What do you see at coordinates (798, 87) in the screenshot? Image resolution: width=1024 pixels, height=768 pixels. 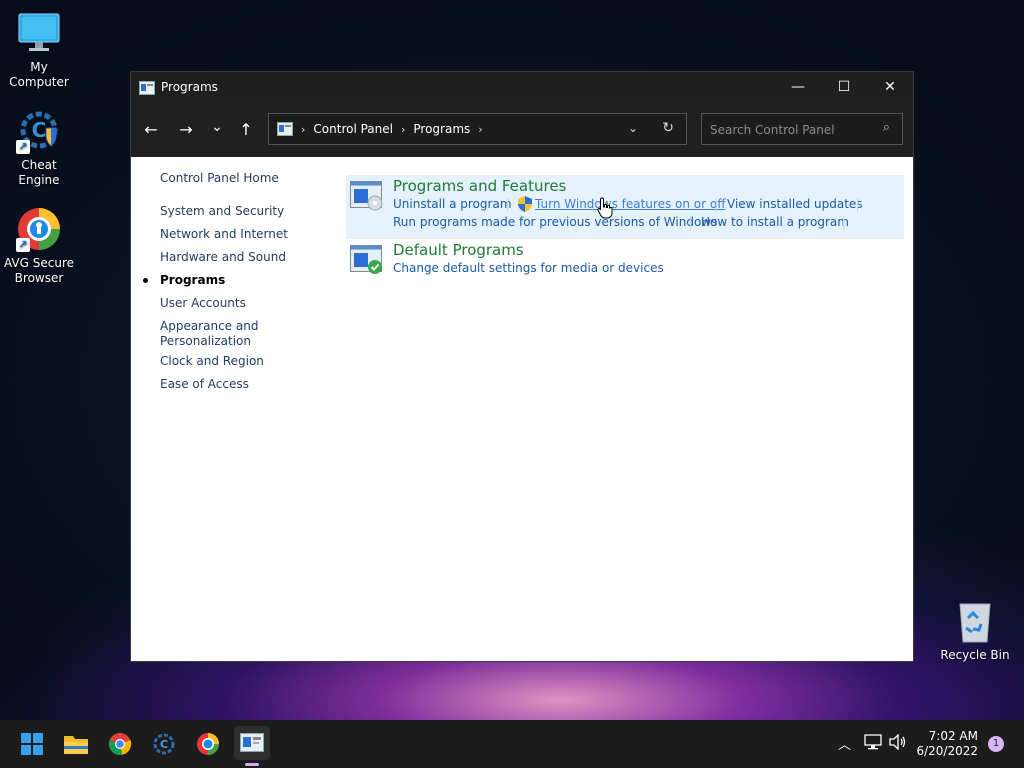 I see `minimize-button: —` at bounding box center [798, 87].